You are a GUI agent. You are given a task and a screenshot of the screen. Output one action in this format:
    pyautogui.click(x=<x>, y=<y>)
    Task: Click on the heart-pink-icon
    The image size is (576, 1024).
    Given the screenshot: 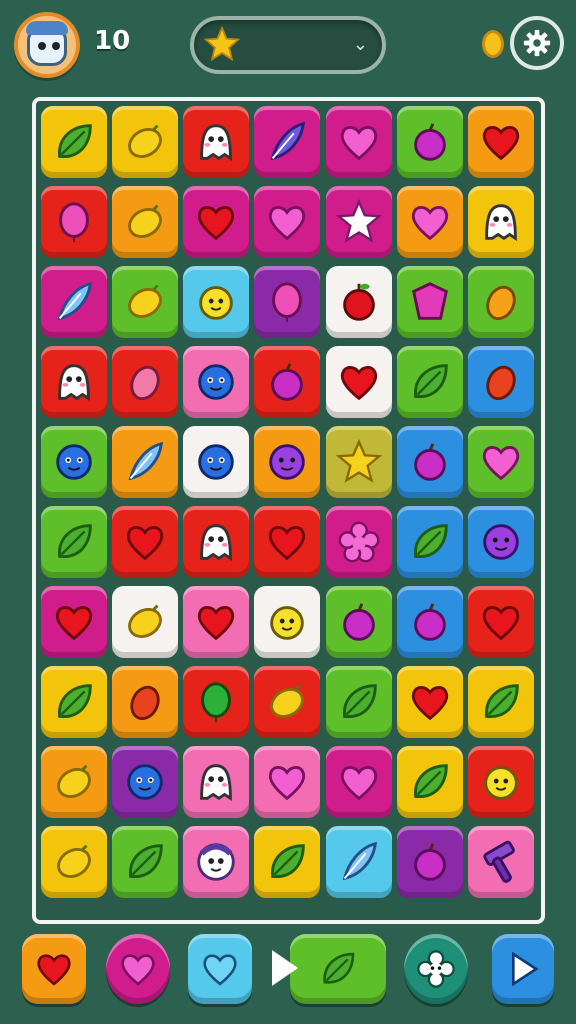 What is the action you would take?
    pyautogui.click(x=359, y=783)
    